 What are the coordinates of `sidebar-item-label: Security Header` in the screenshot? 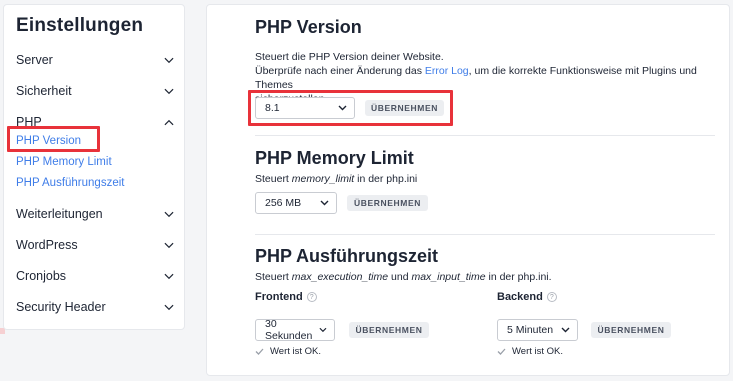 It's located at (61, 307).